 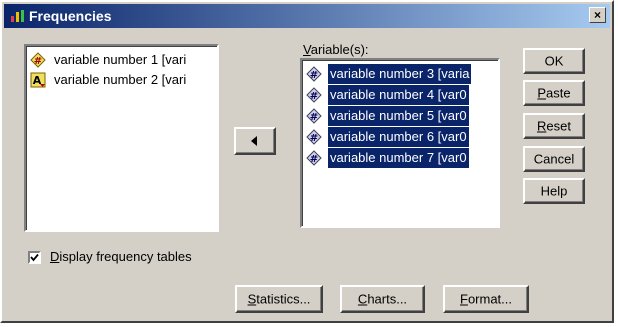 I want to click on close-icon: ×, so click(x=597, y=15).